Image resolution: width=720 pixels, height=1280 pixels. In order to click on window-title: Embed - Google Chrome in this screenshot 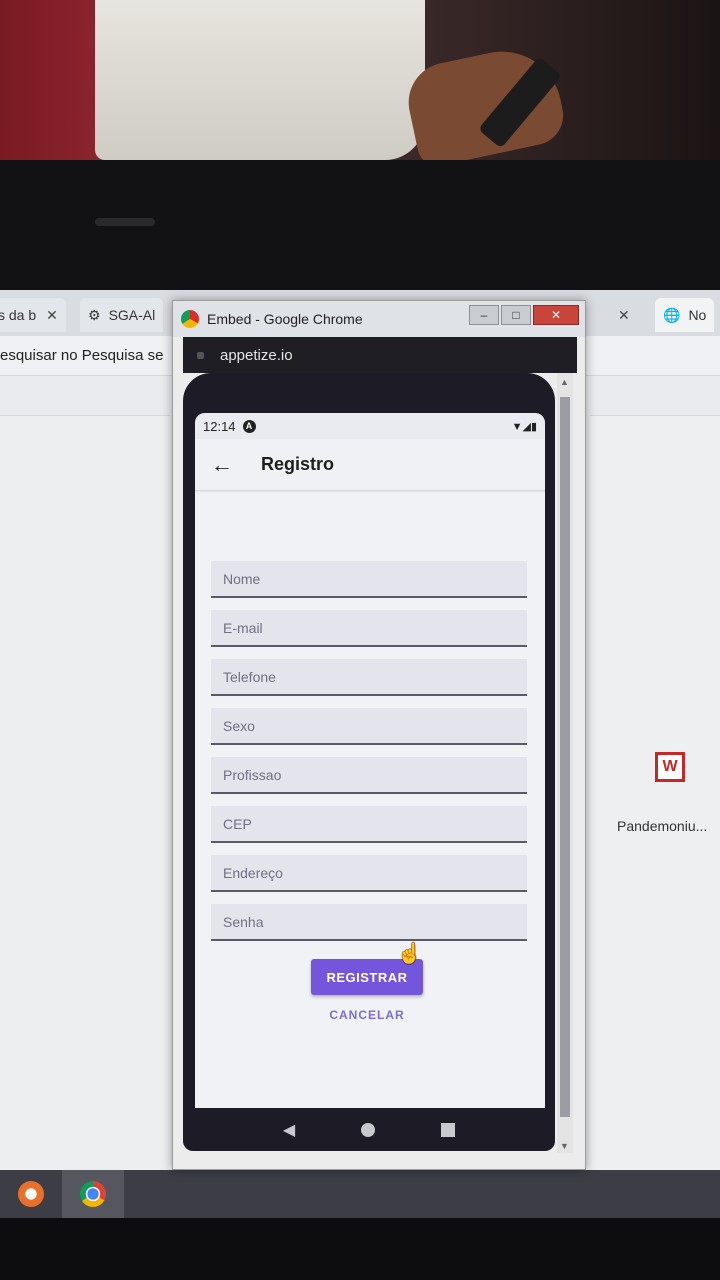, I will do `click(285, 319)`.